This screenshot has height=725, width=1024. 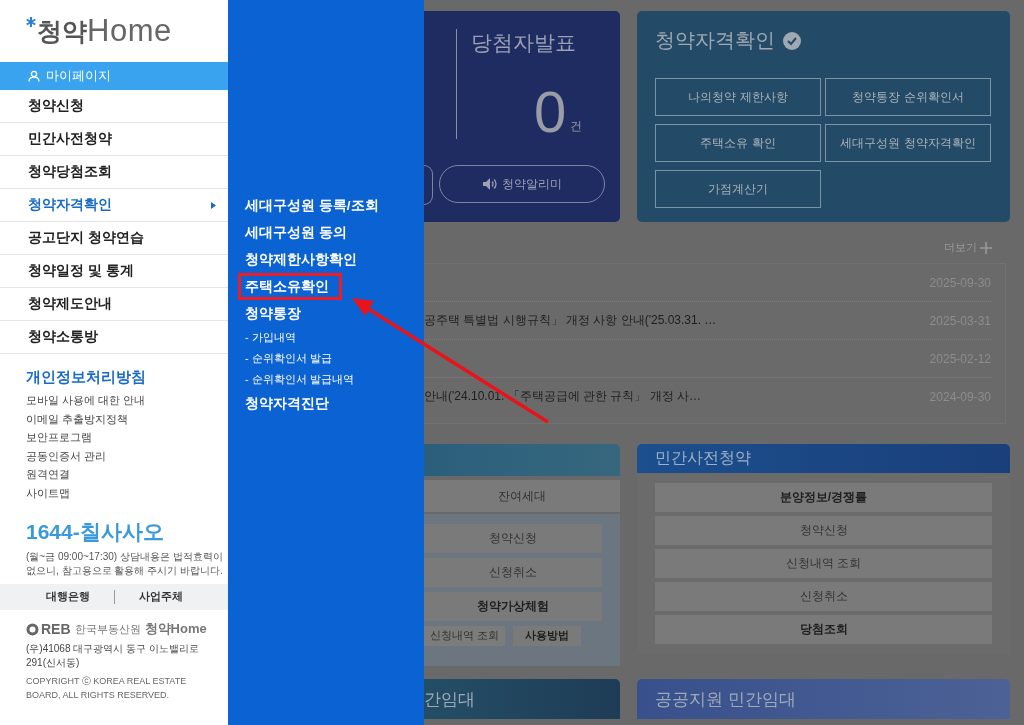 What do you see at coordinates (99, 31) in the screenshot?
I see `site-logo: 청약Home` at bounding box center [99, 31].